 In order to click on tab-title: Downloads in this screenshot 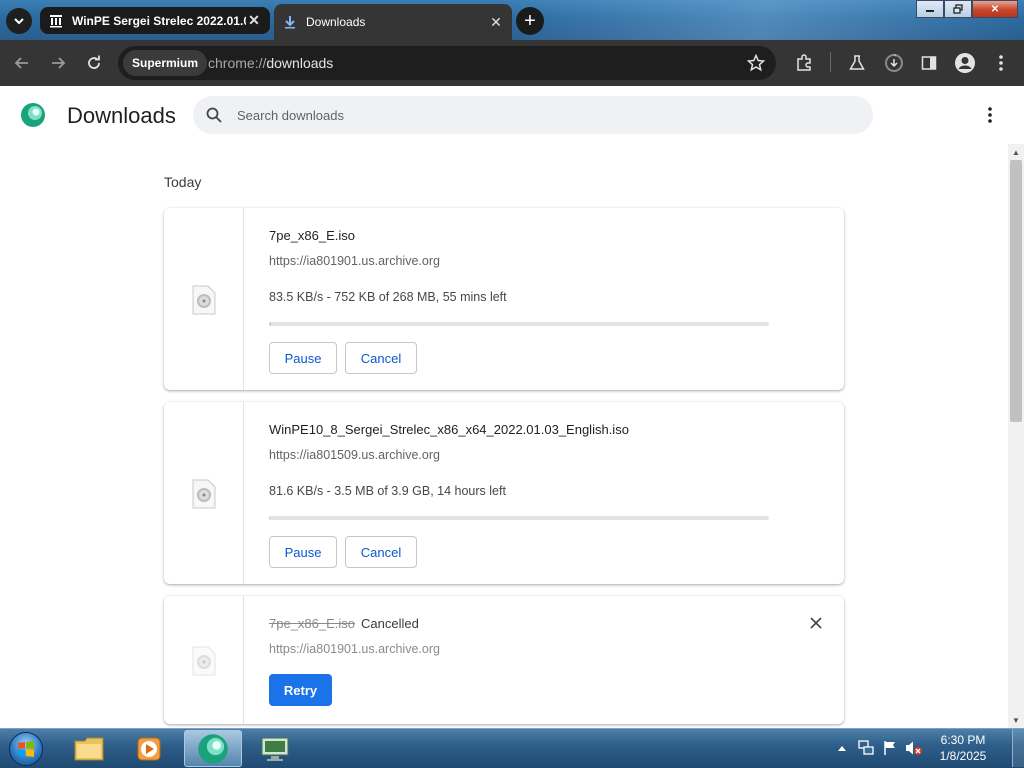, I will do `click(336, 22)`.